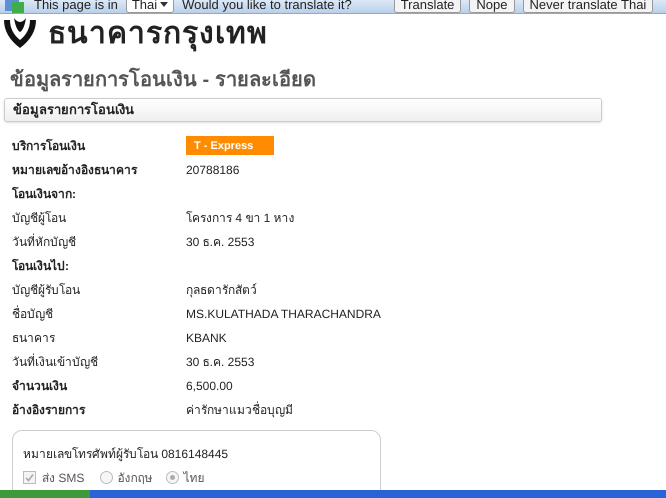  I want to click on field-value: ค่ารักษาแมวชื่อบุญมี, so click(239, 409).